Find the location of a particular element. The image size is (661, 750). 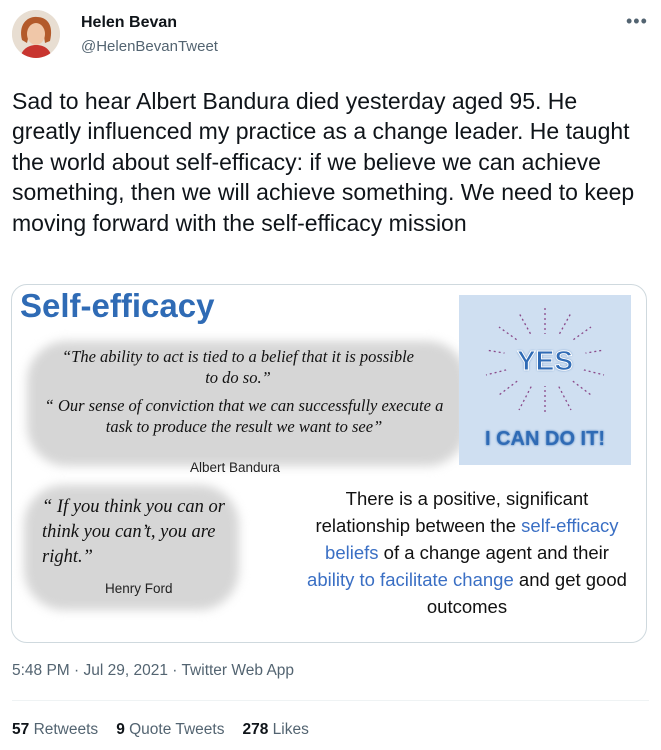

quote-author: Albert Bandura is located at coordinates (235, 467).